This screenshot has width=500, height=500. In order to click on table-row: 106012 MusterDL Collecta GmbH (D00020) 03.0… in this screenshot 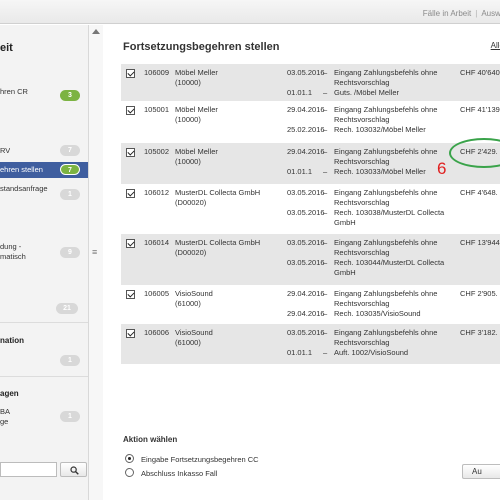, I will do `click(310, 209)`.